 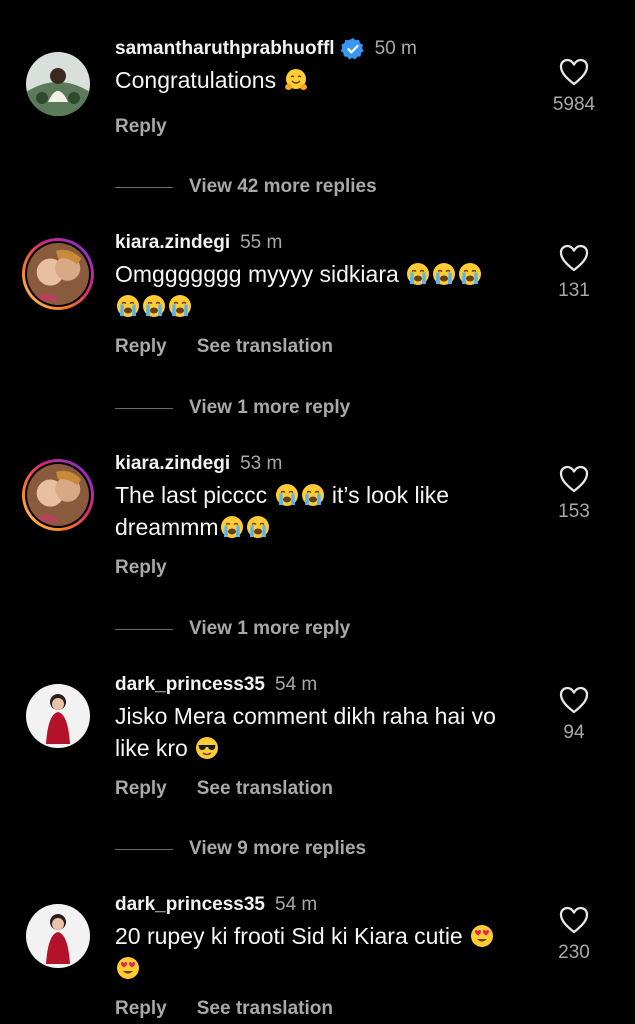 I want to click on comment-text: Congratulations, so click(x=325, y=80).